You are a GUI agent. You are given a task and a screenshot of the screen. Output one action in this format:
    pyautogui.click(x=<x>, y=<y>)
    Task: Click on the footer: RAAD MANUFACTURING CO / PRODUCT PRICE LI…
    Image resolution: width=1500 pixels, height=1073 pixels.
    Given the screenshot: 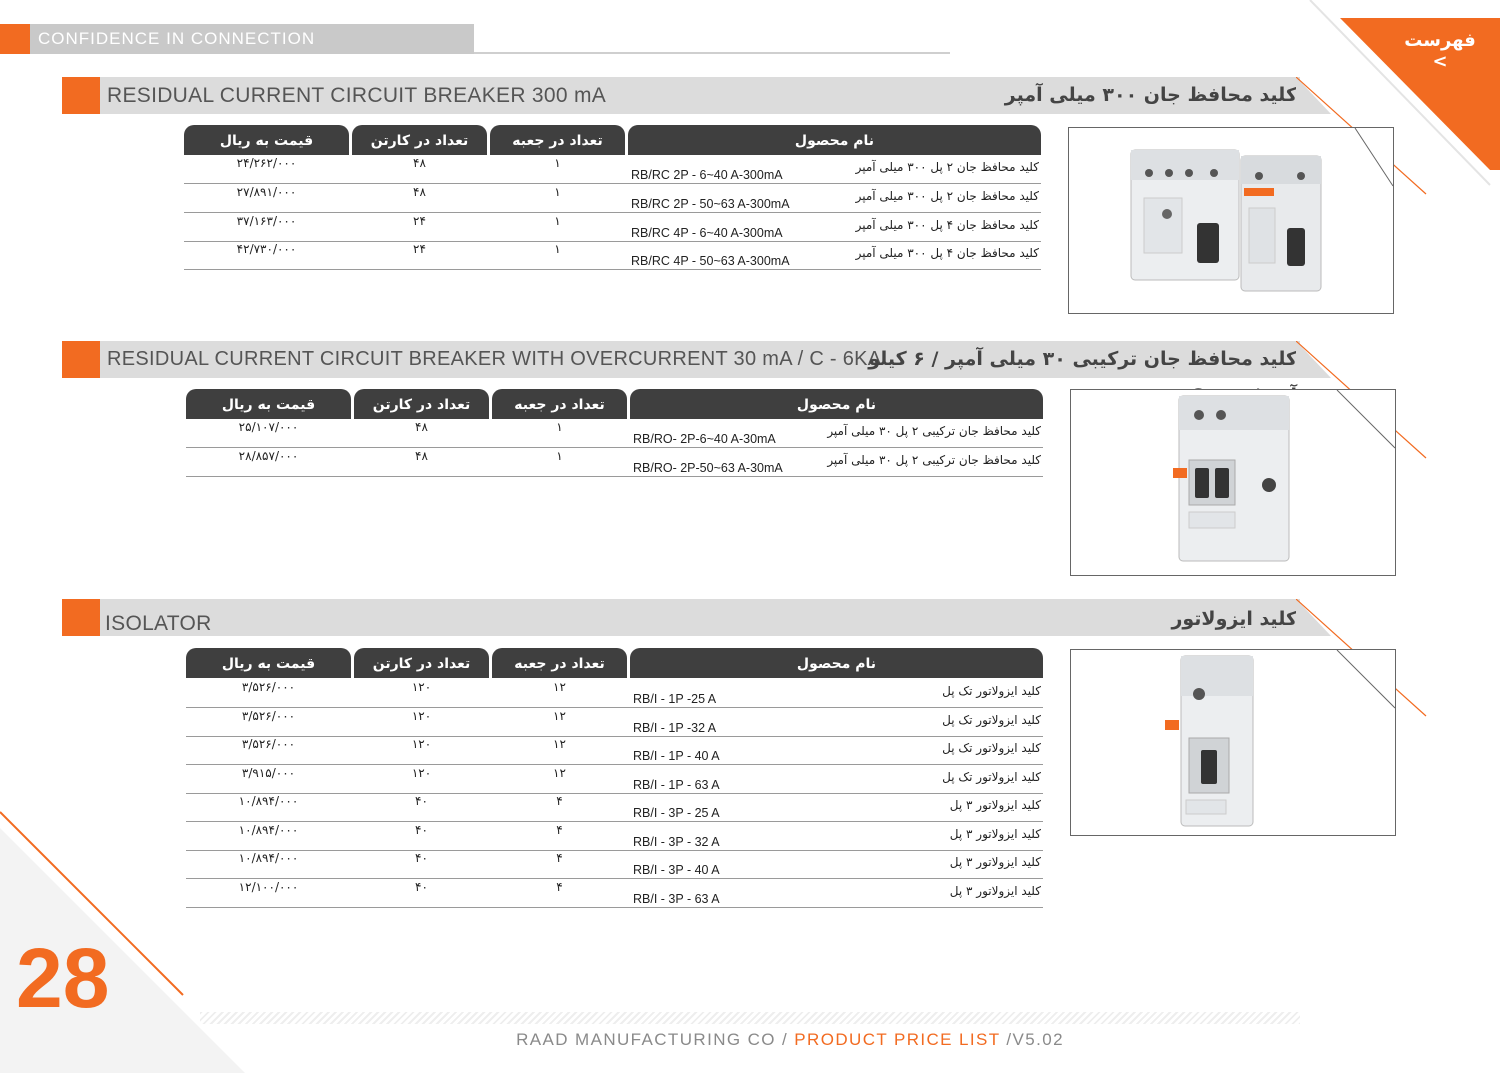 What is the action you would take?
    pyautogui.click(x=790, y=1040)
    